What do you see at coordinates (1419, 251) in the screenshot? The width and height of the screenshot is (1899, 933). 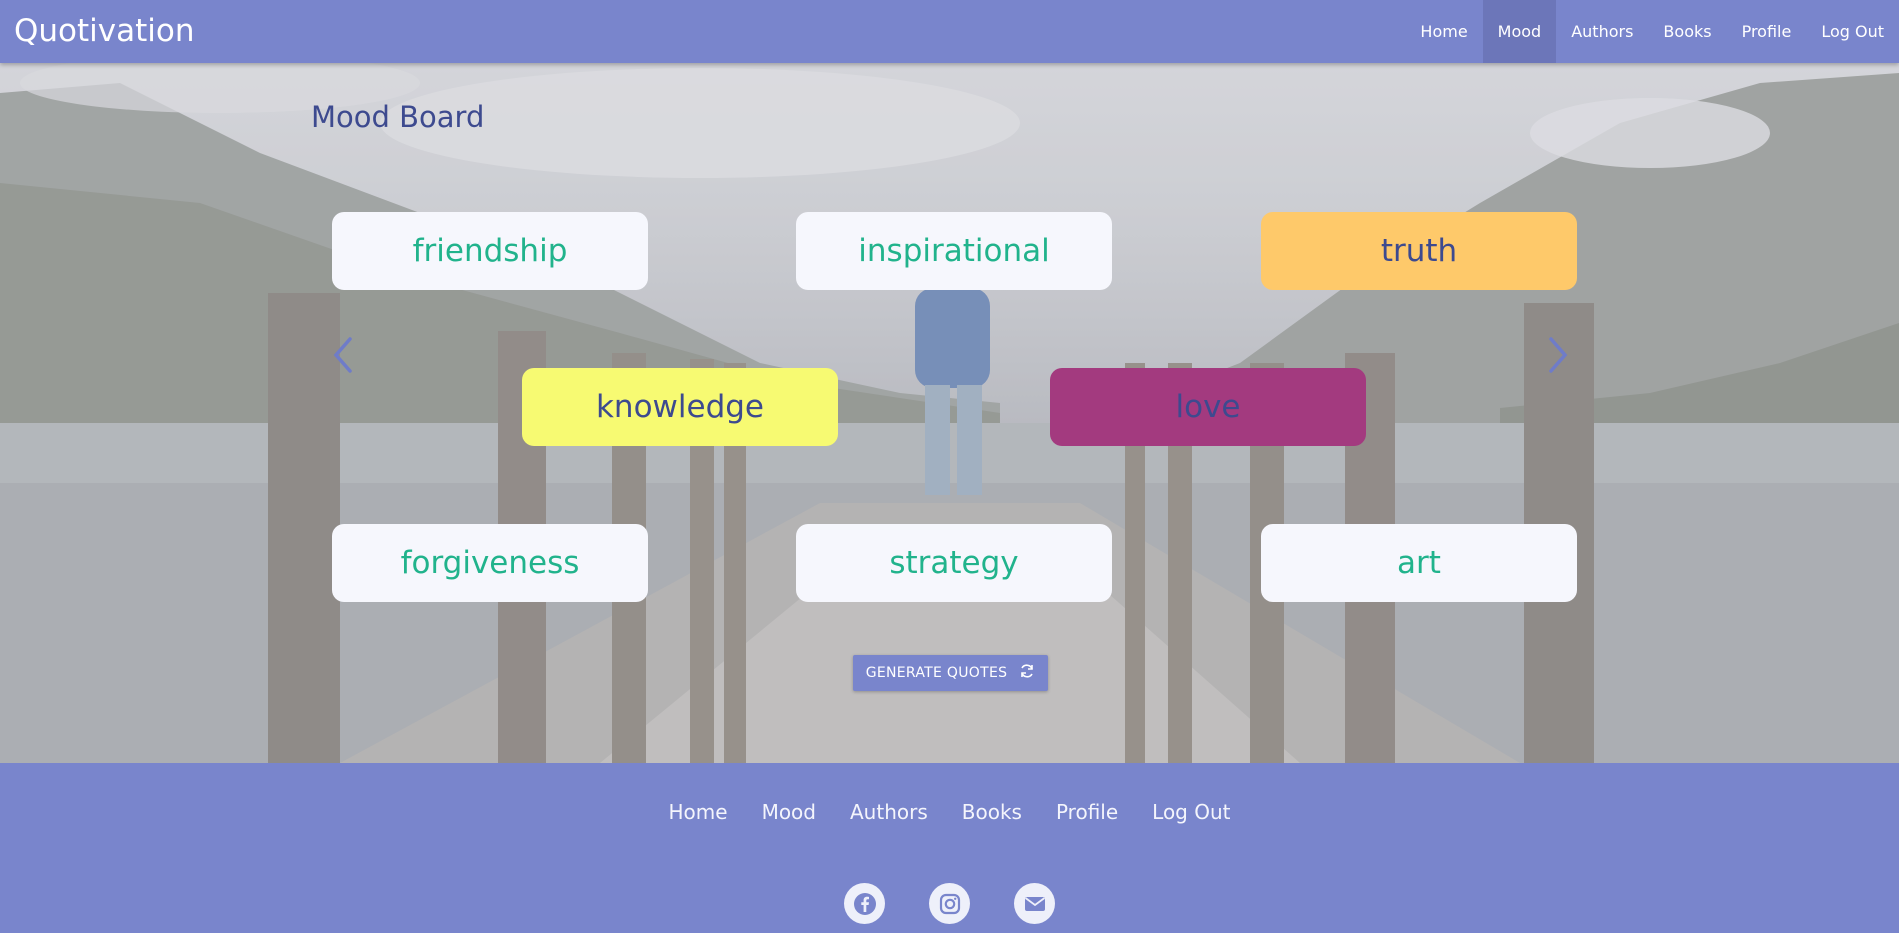 I see `mood-card-truth: truth` at bounding box center [1419, 251].